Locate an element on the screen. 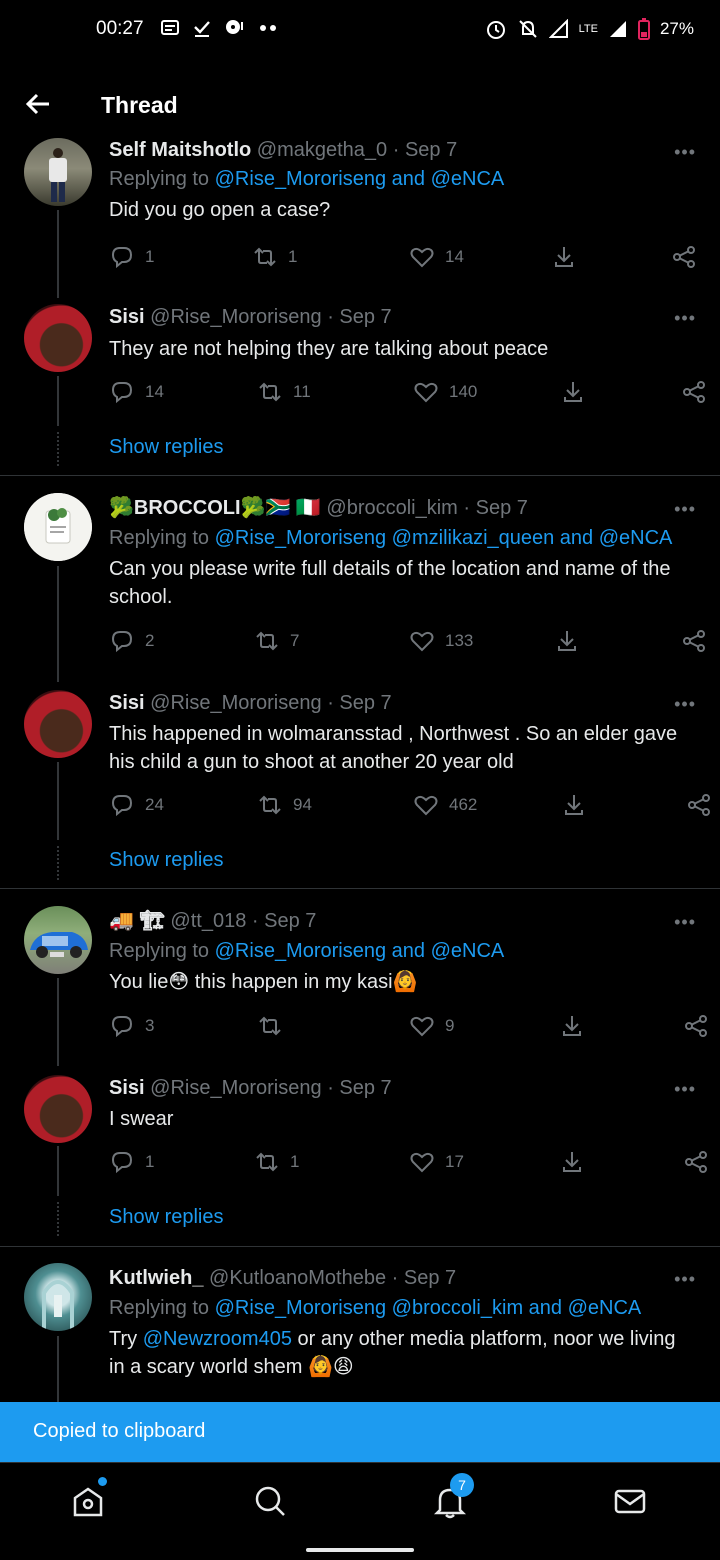  username: @tt_018 is located at coordinates (208, 921).